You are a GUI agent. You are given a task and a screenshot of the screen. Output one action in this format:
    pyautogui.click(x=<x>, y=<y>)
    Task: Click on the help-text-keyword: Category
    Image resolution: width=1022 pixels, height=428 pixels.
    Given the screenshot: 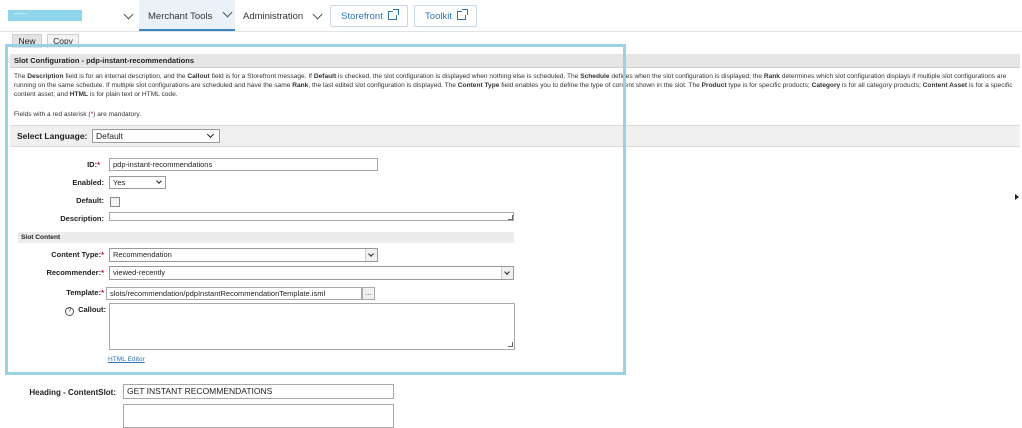 What is the action you would take?
    pyautogui.click(x=826, y=85)
    